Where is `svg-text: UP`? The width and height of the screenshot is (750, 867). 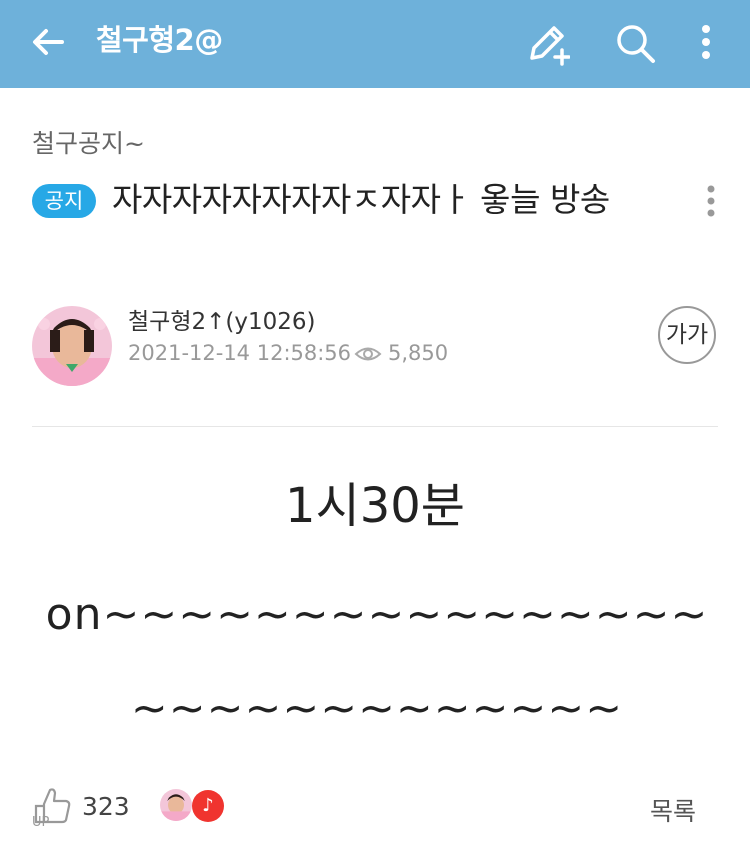
svg-text: UP is located at coordinates (41, 821).